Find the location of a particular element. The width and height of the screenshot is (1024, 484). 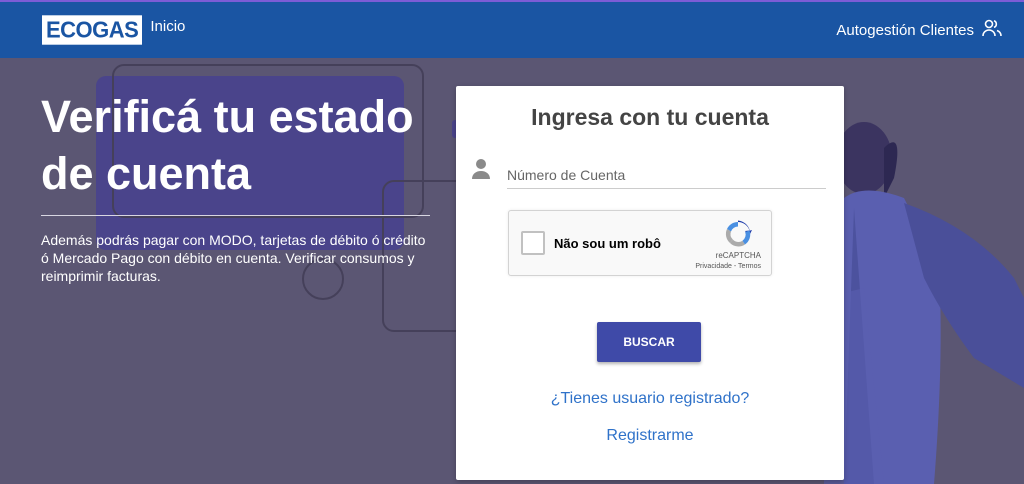

nav-left: ECOGAS Inicio is located at coordinates (113, 30).